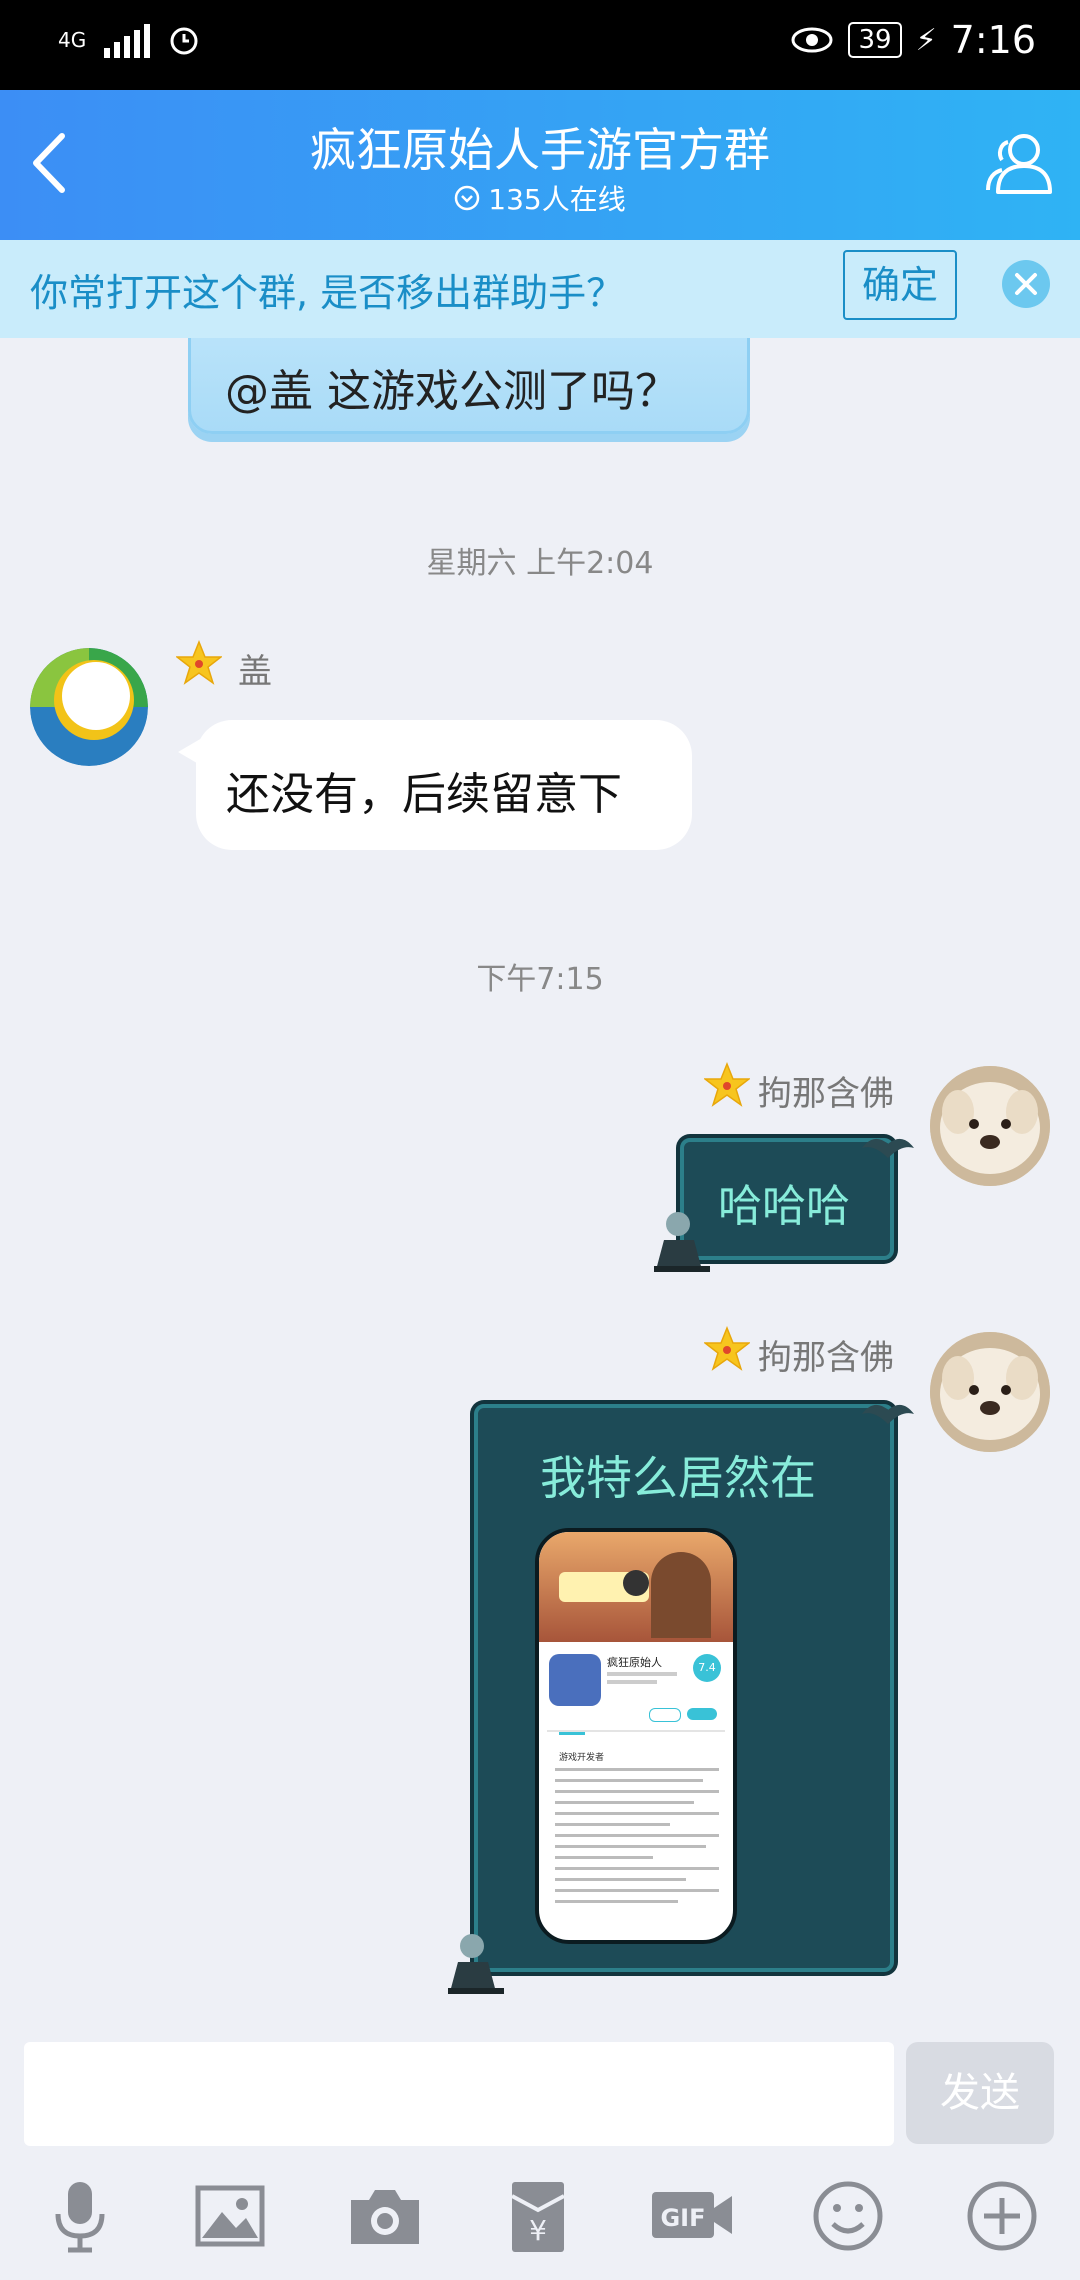 This screenshot has width=1080, height=2280. I want to click on toolbar: ¥ GIF, so click(540, 2216).